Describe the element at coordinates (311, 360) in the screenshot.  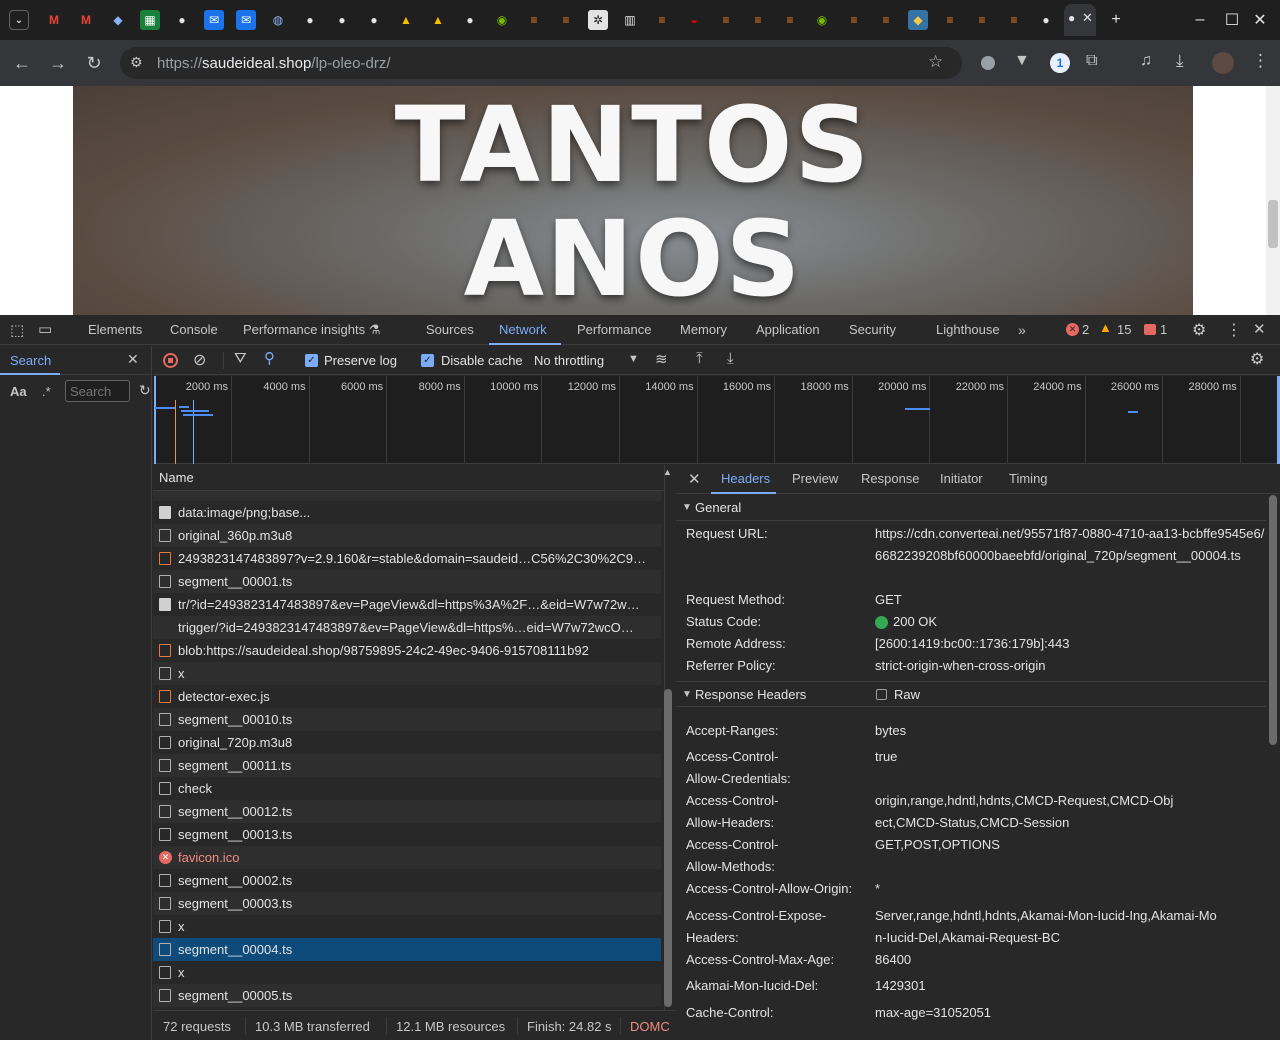
I see `preserve-log-checkbox: ✓` at that location.